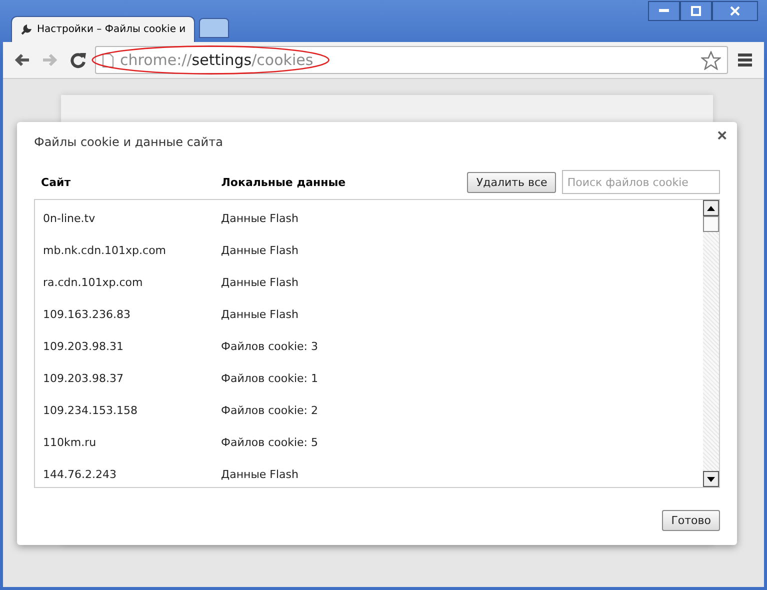 The image size is (767, 590). I want to click on page-icon, so click(108, 60).